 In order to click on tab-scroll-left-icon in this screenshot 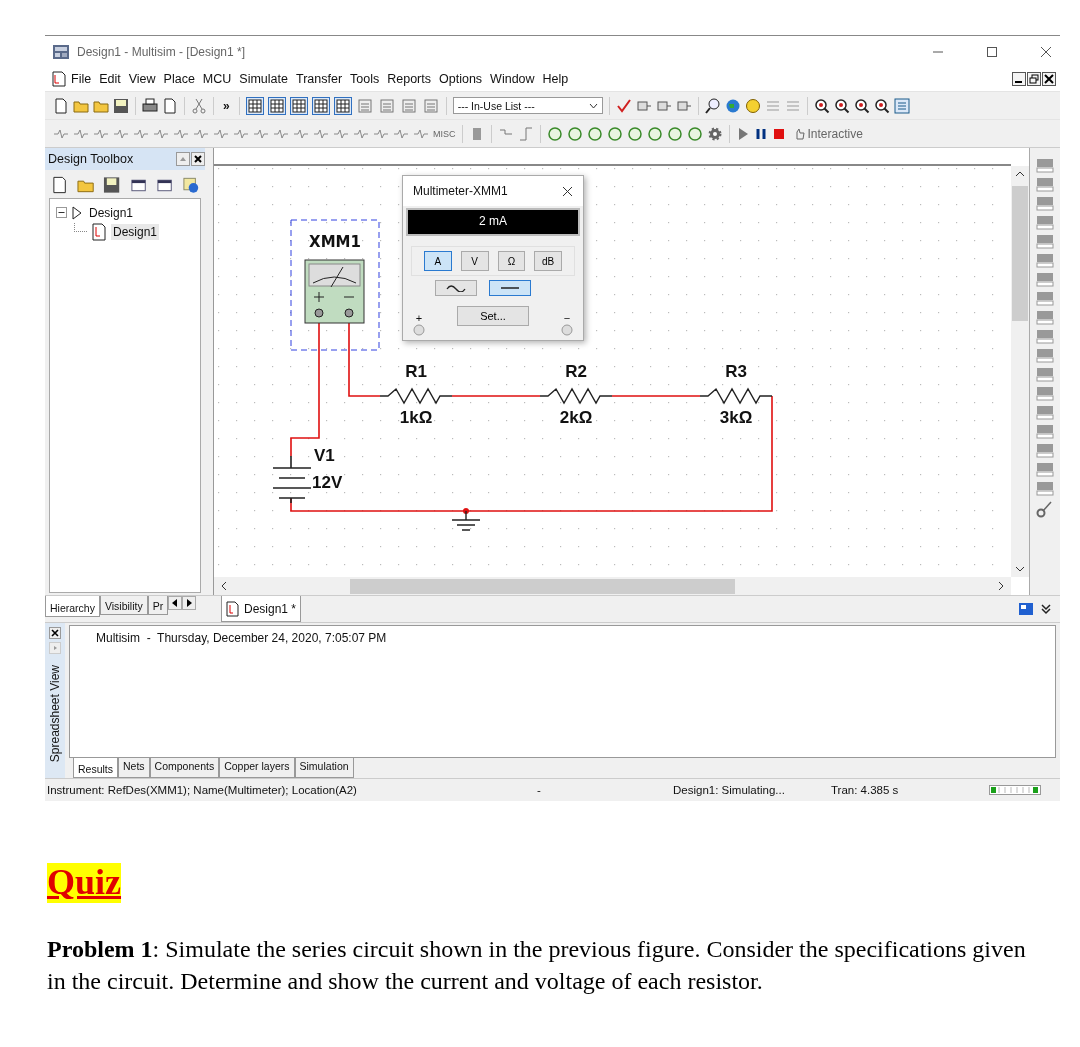, I will do `click(175, 603)`.